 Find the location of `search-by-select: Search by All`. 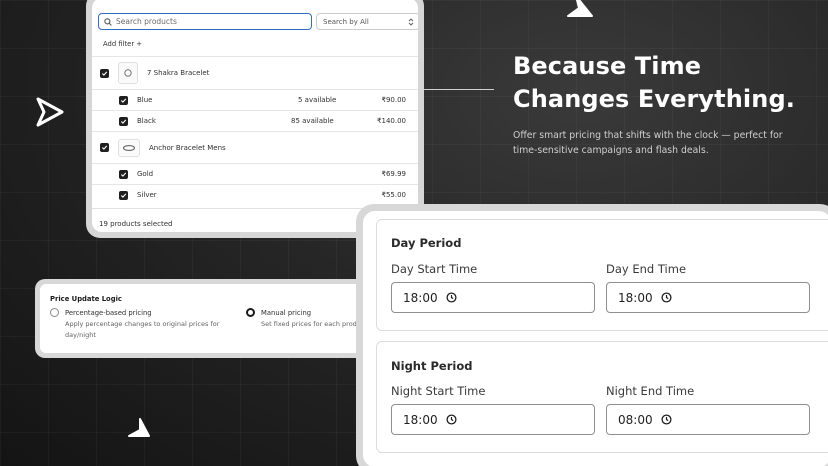

search-by-select: Search by All is located at coordinates (367, 21).